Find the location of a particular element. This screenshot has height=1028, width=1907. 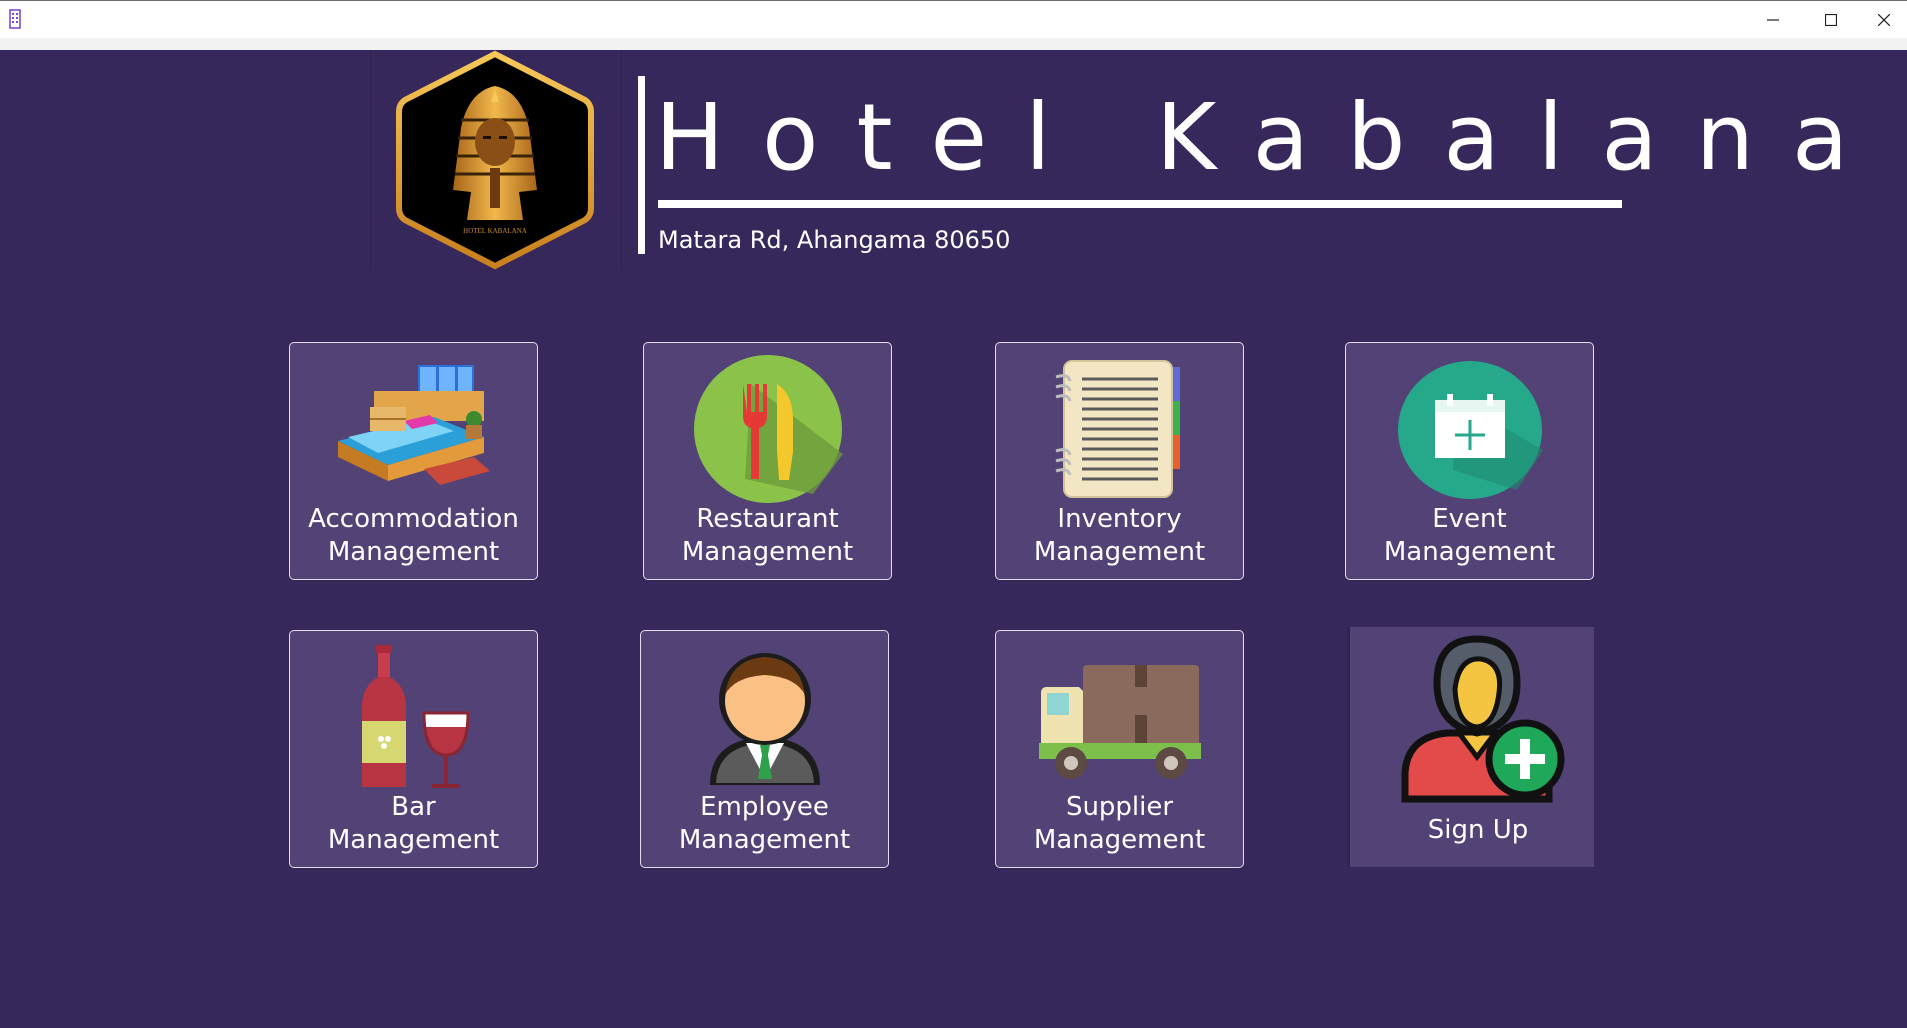

tile-label-line1: Inventory is located at coordinates (1119, 519).